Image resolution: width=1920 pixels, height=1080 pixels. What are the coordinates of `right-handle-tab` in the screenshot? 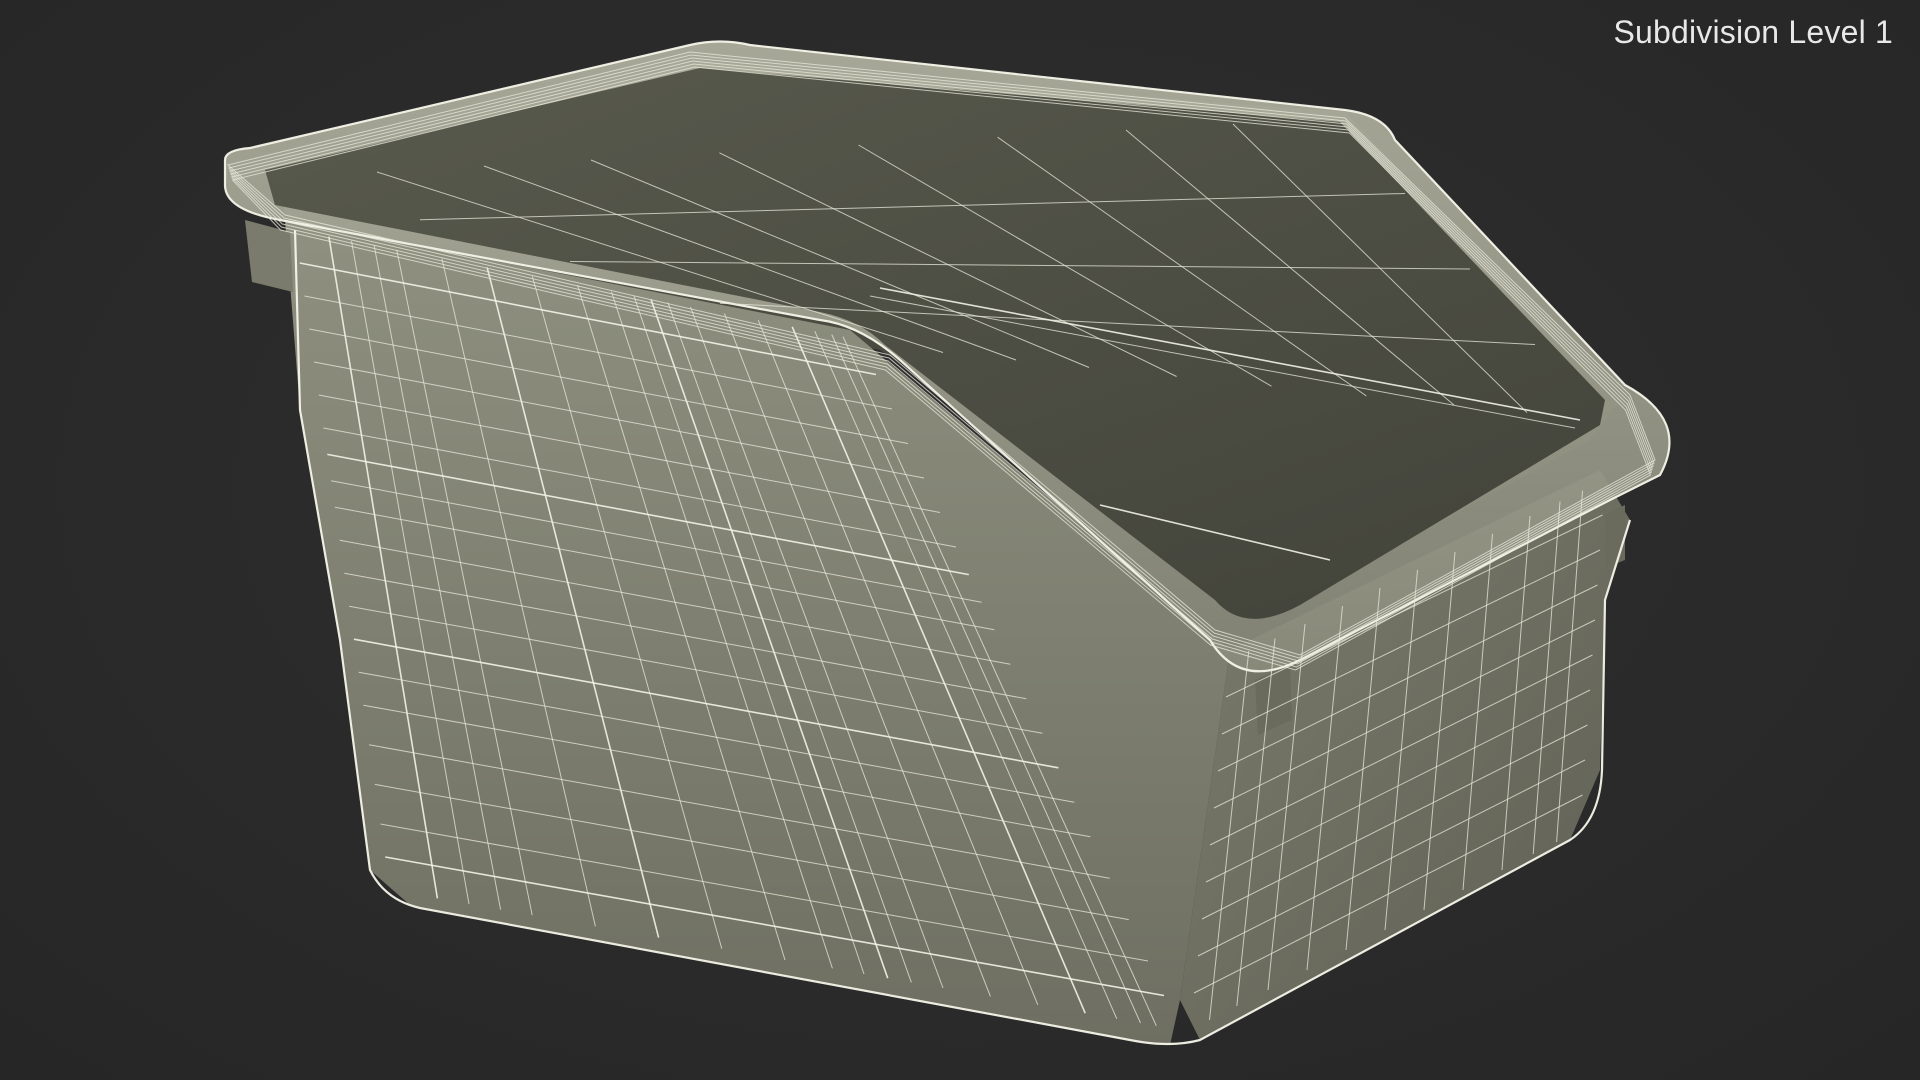 It's located at (1615, 536).